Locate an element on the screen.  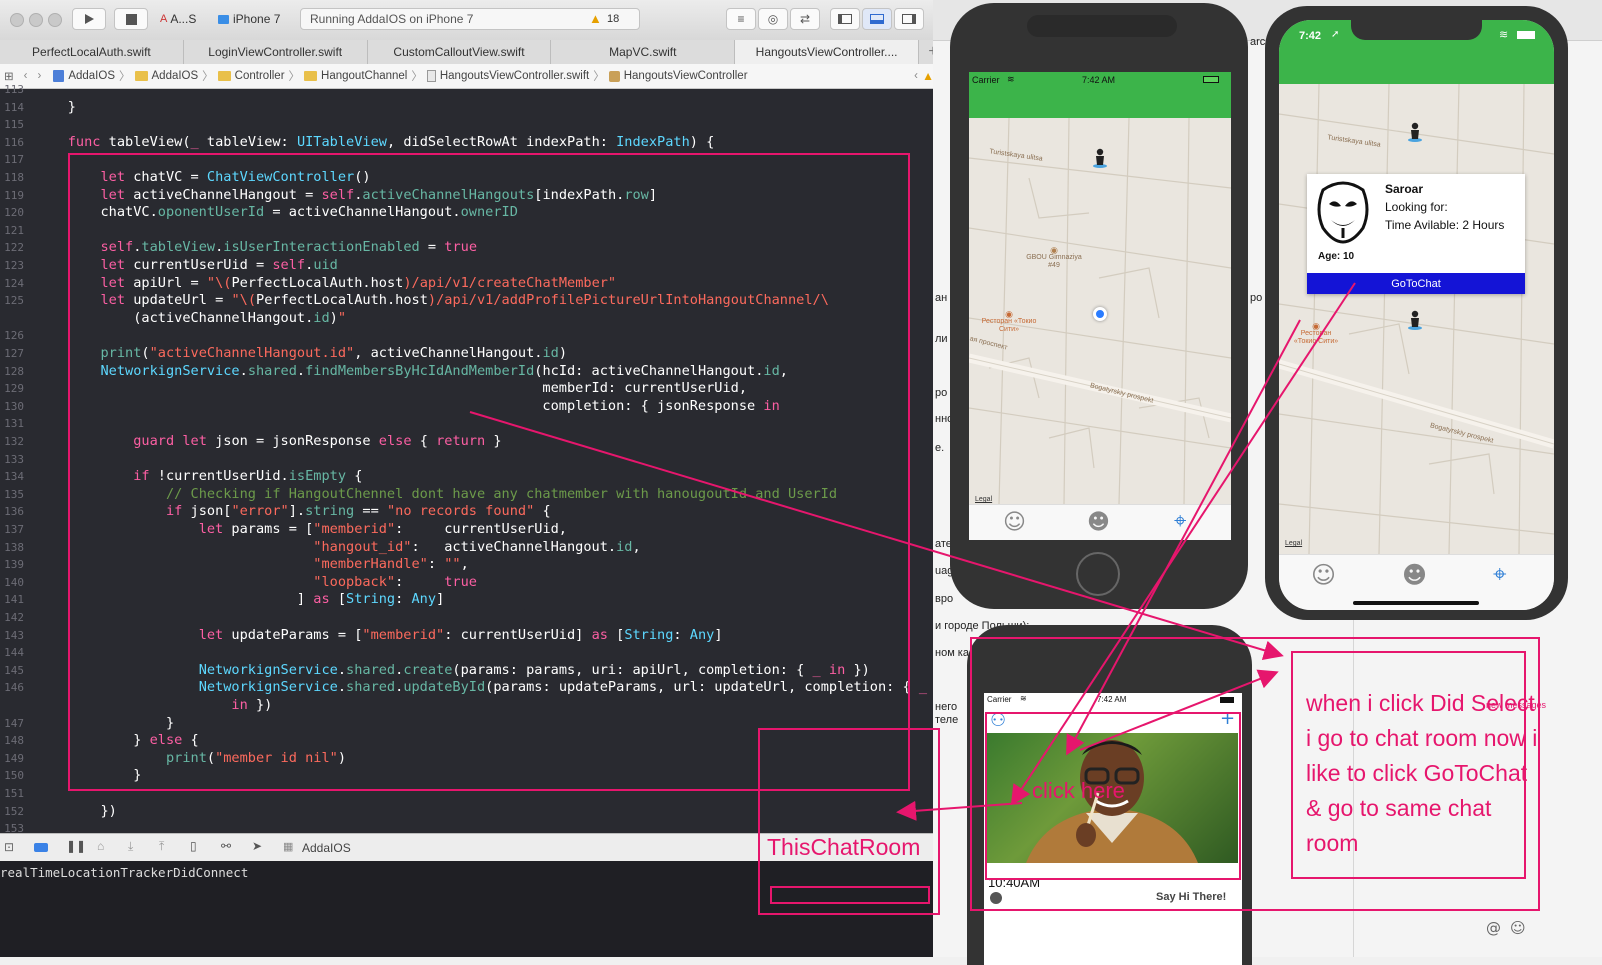
this-chat-room-label: ThisChatRoom is located at coordinates (844, 847).